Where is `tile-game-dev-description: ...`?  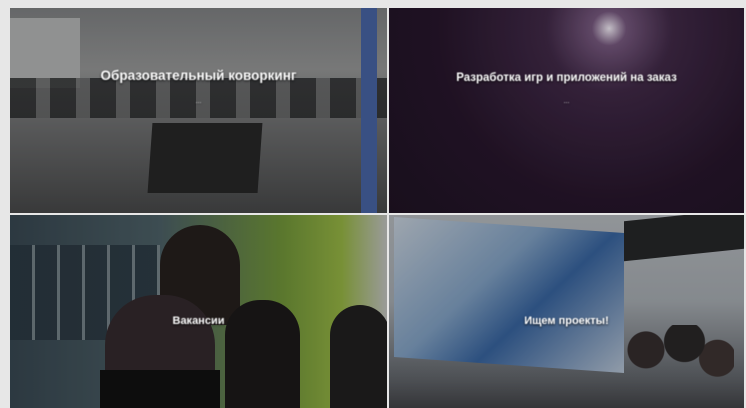 tile-game-dev-description: ... is located at coordinates (566, 101).